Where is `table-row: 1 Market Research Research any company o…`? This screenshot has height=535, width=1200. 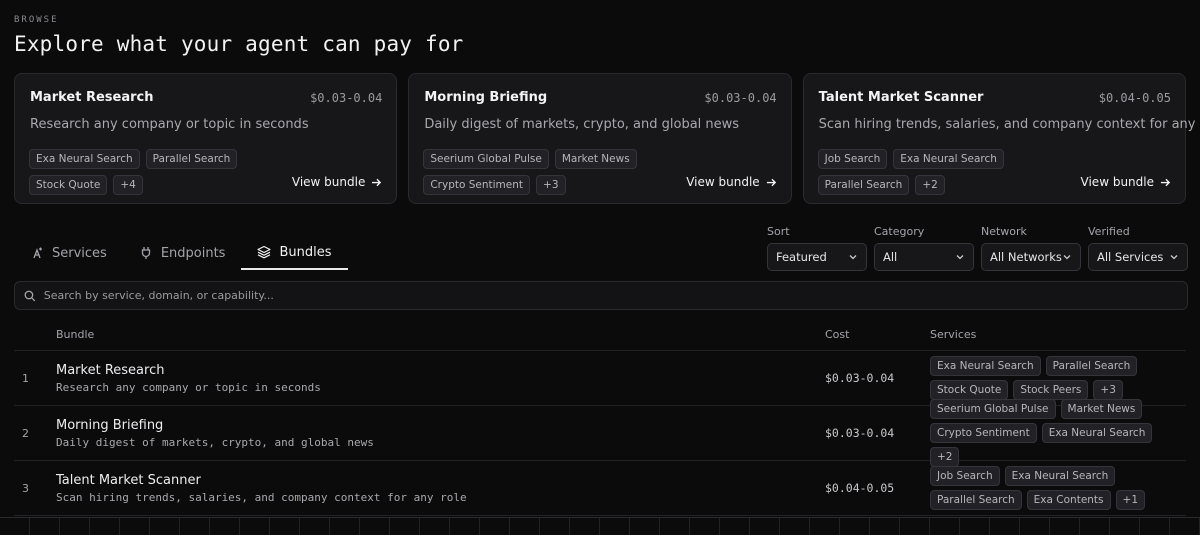
table-row: 1 Market Research Research any company o… is located at coordinates (600, 378).